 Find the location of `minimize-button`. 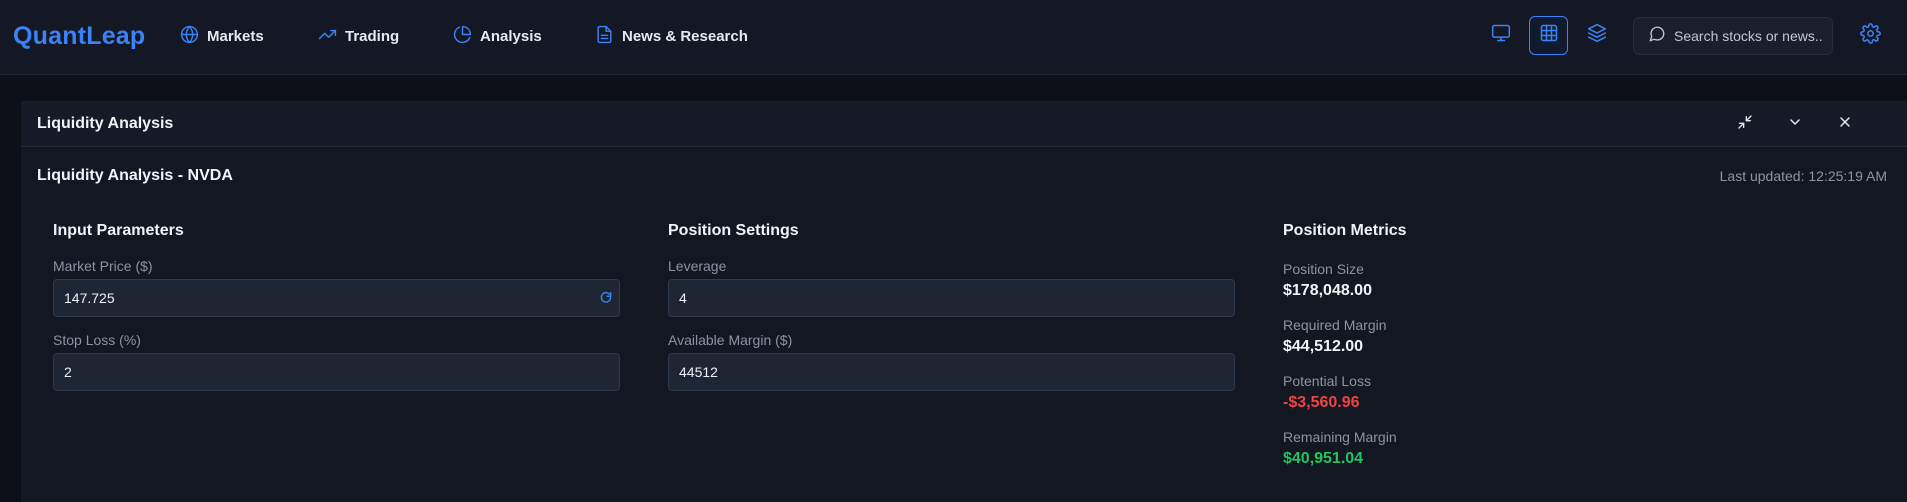

minimize-button is located at coordinates (1745, 124).